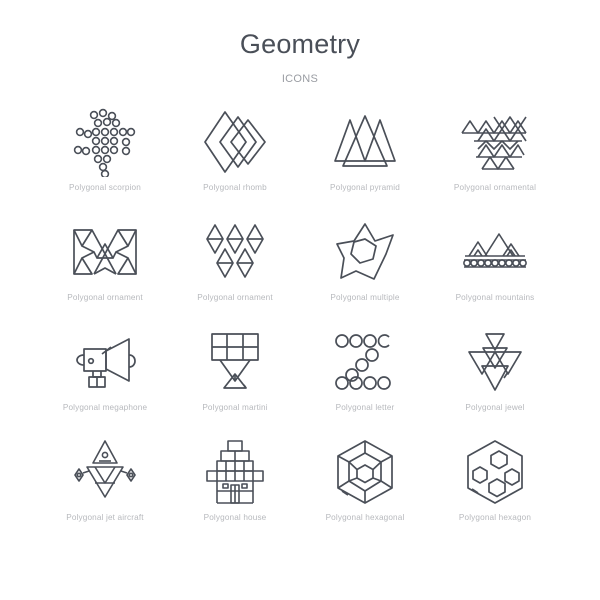 The width and height of the screenshot is (600, 600). I want to click on icon-cell-megaphone: Polygonal megaphone, so click(105, 379).